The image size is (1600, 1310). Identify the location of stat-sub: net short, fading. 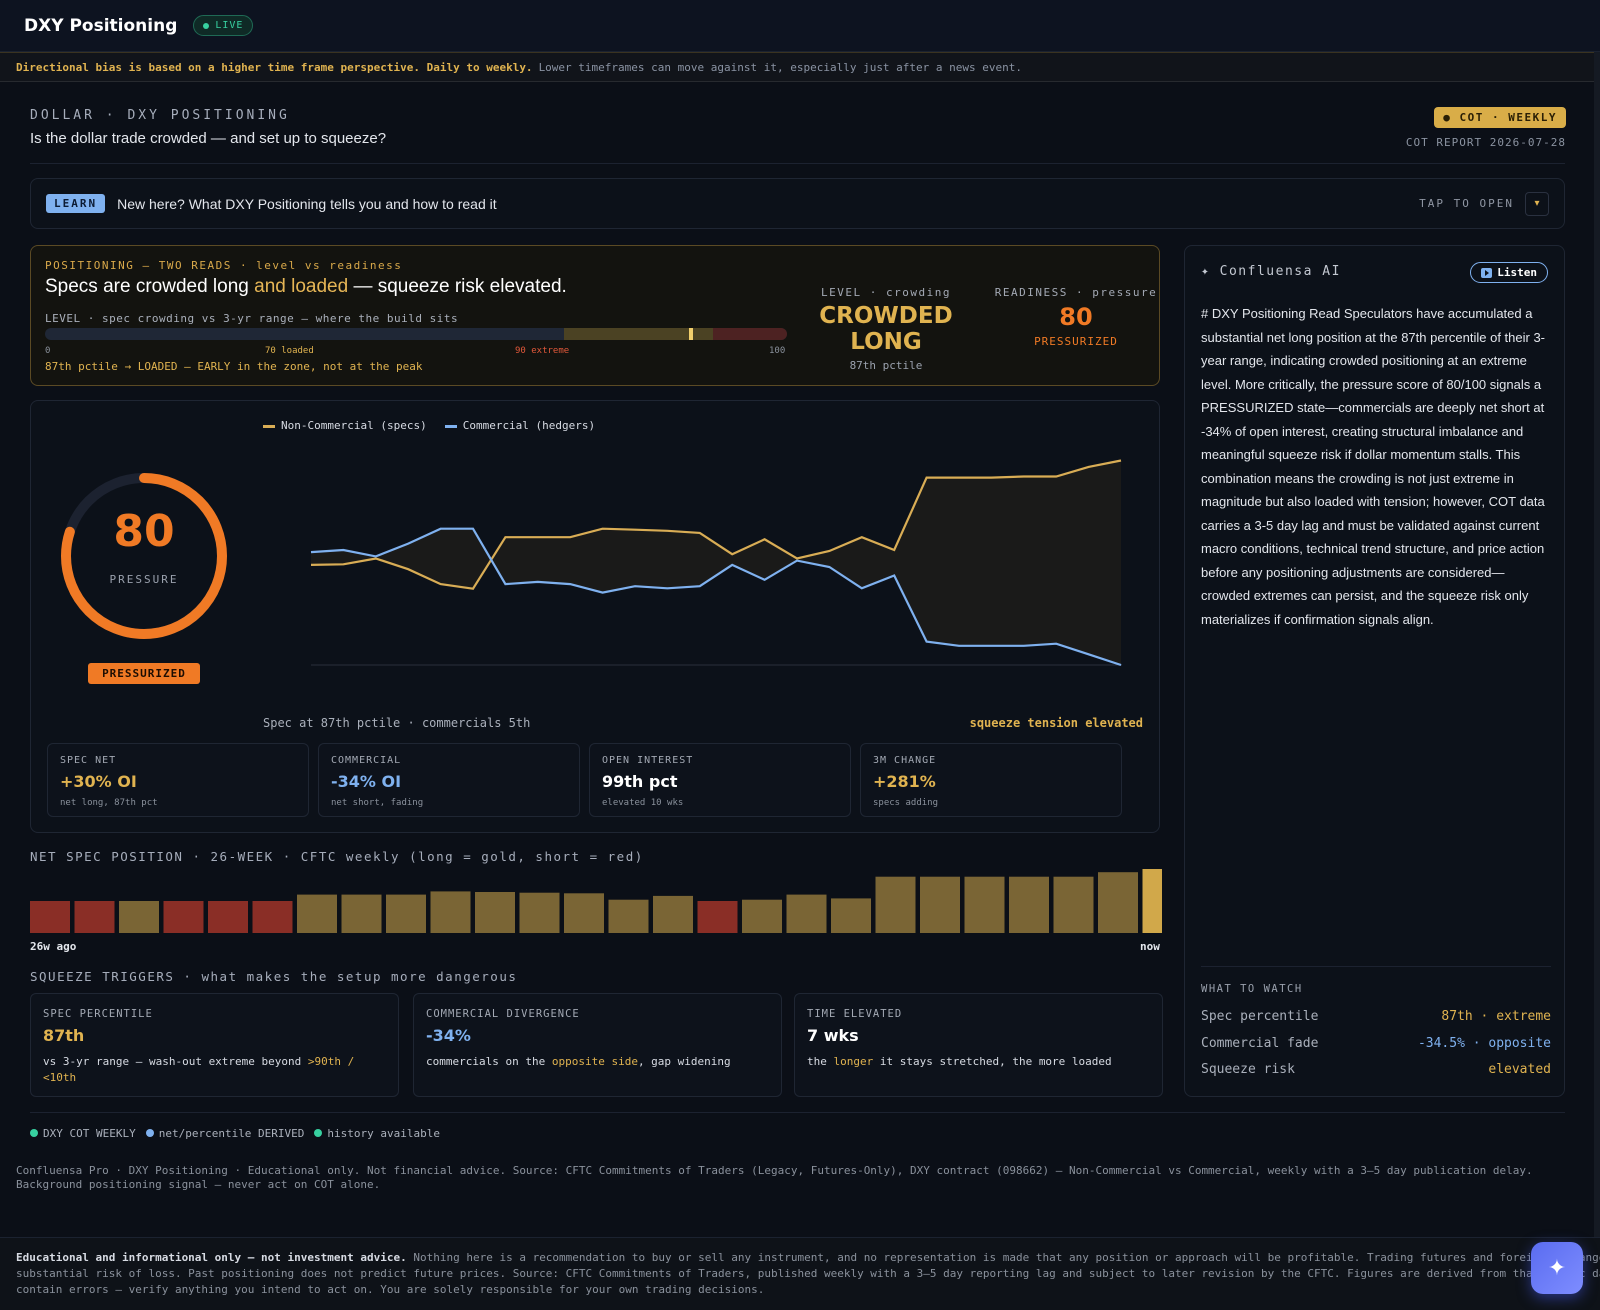
(377, 803).